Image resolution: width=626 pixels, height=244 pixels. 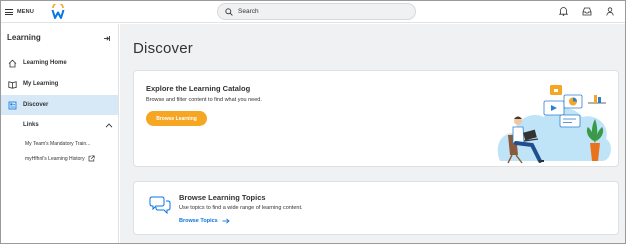 I want to click on browse-learning-button: Browse Learning, so click(x=176, y=118).